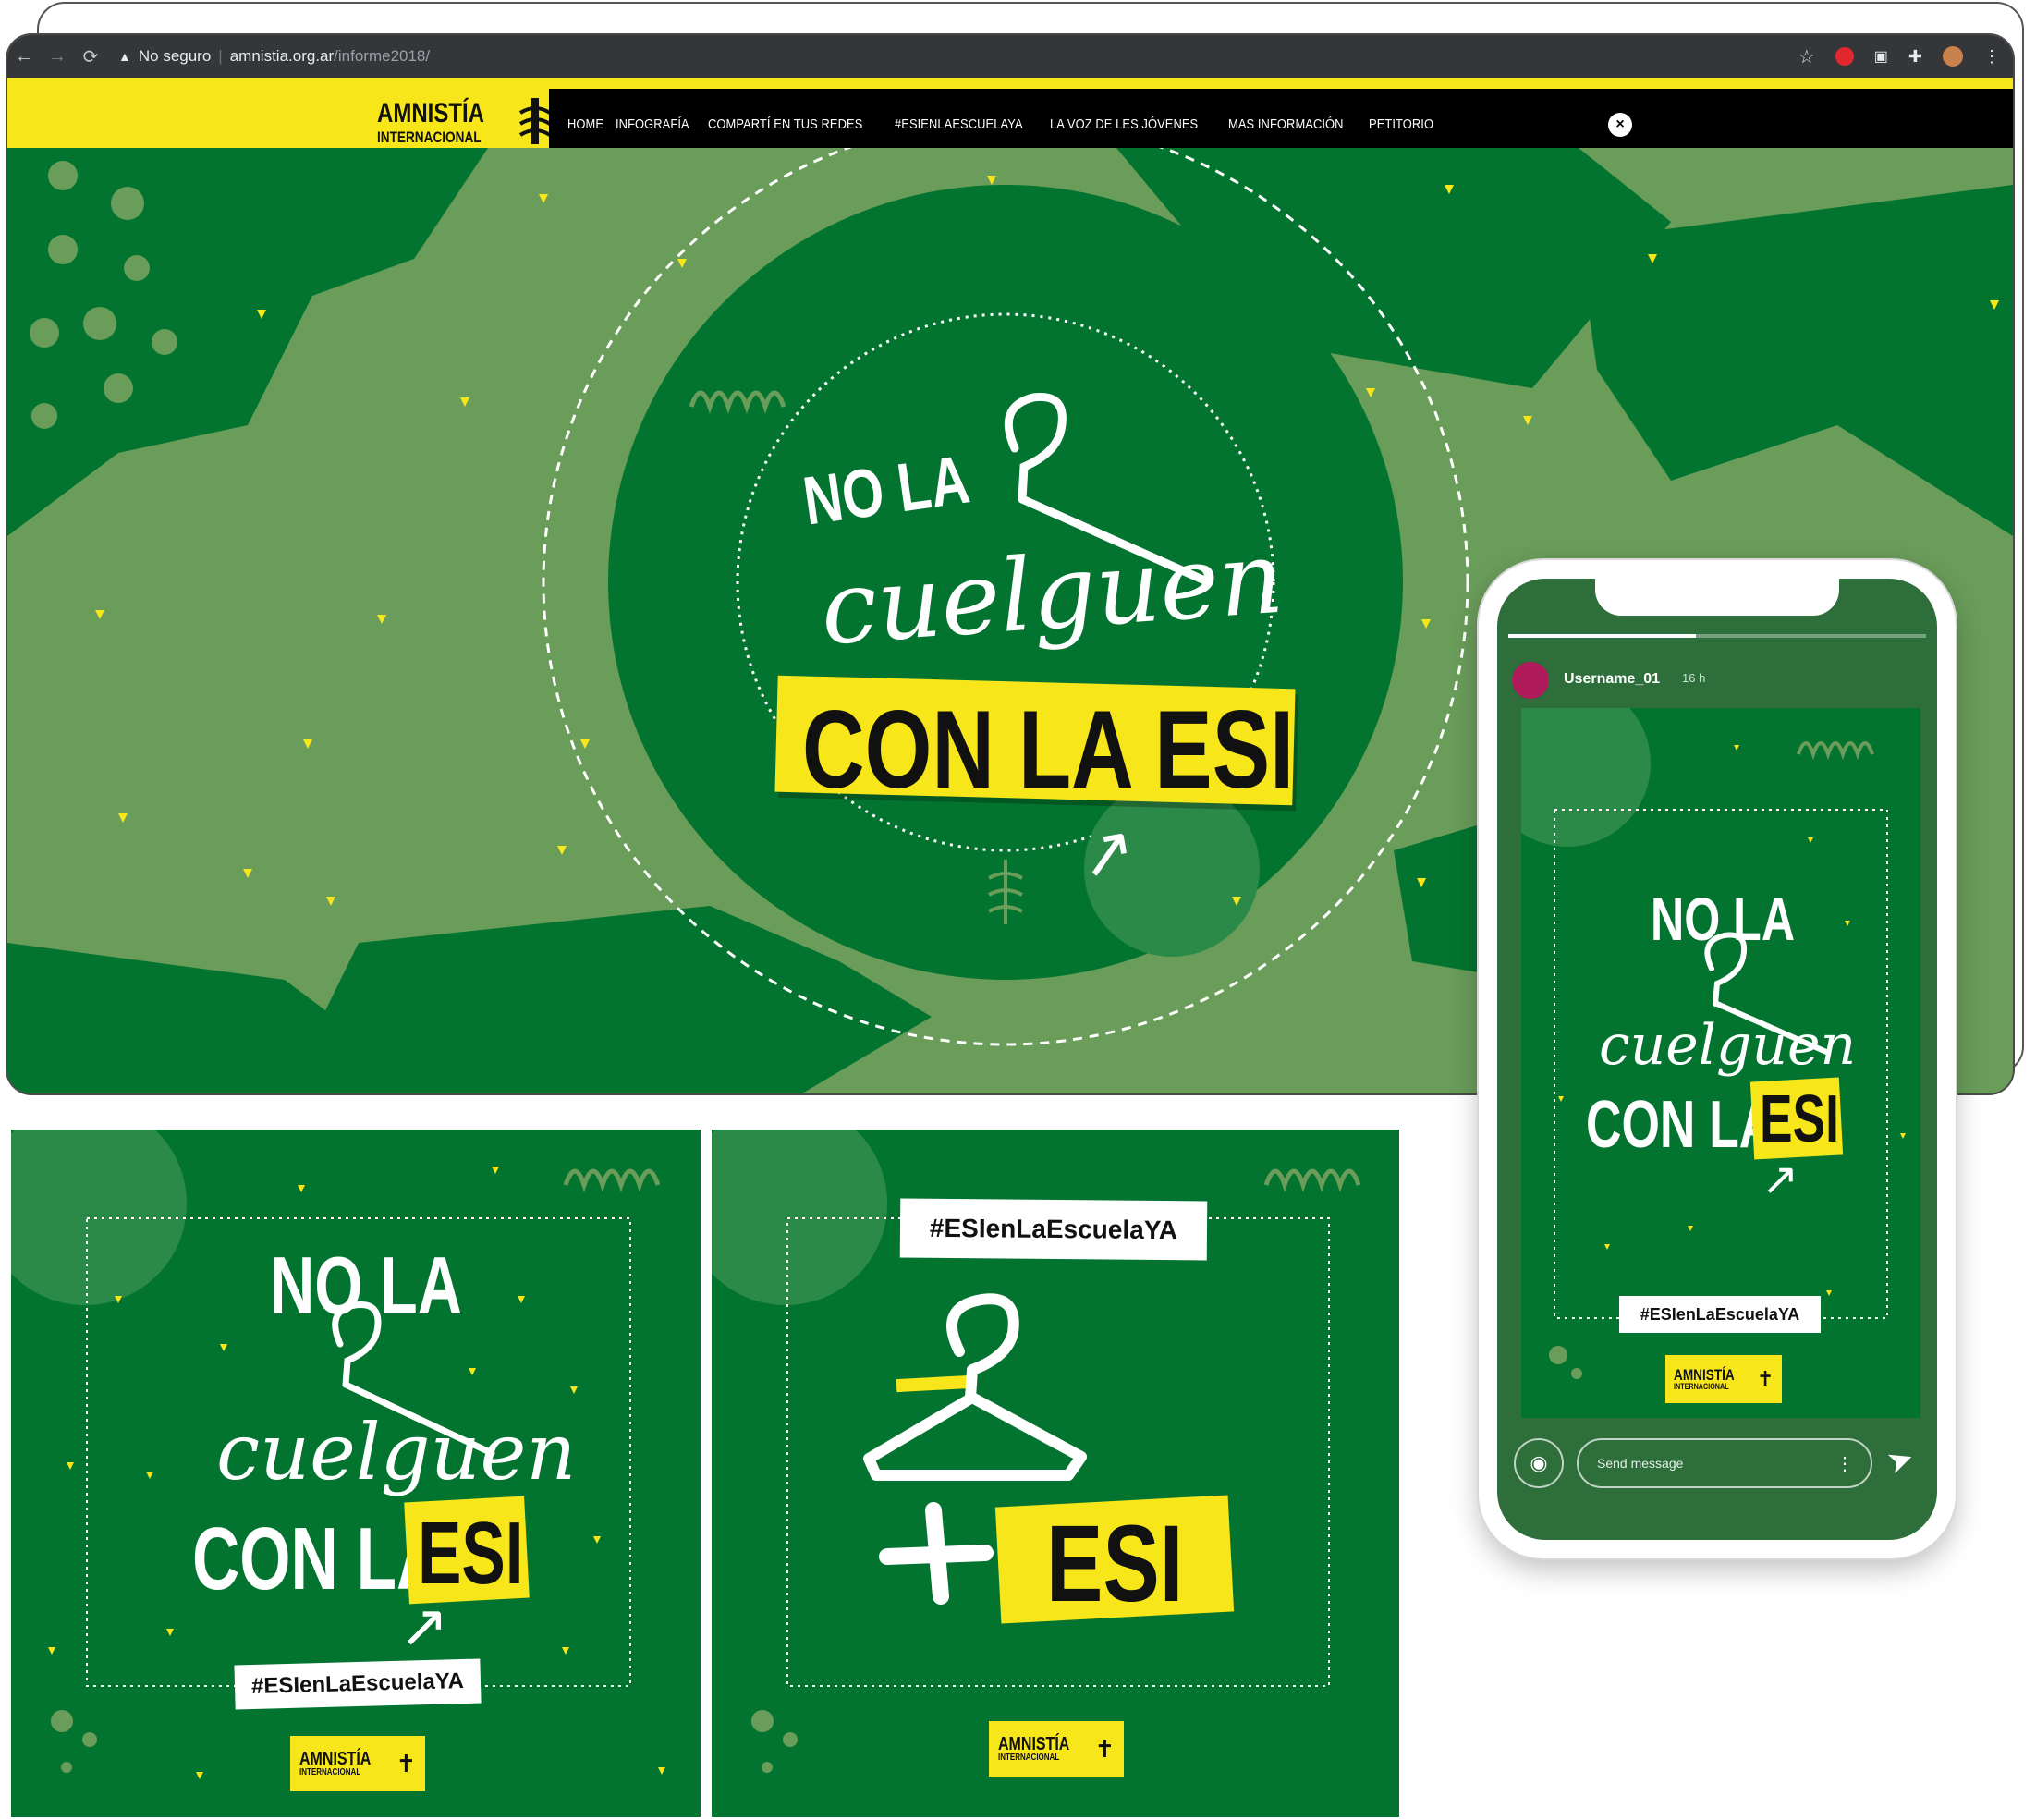 The height and width of the screenshot is (1820, 2036). What do you see at coordinates (959, 124) in the screenshot?
I see `nav-hashtag: #ESIENLAESCUELAYA` at bounding box center [959, 124].